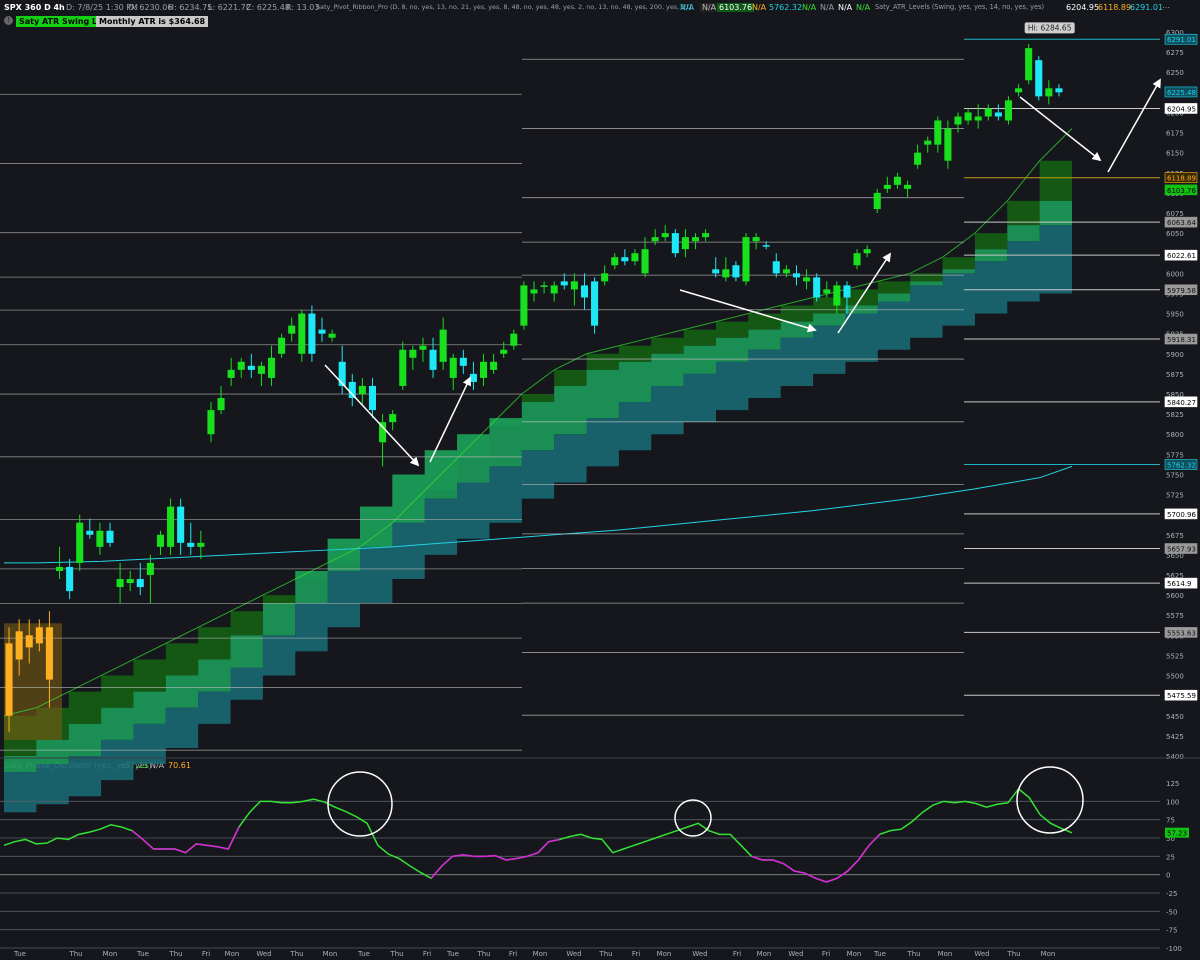 The image size is (1200, 960). Describe the element at coordinates (229, 7) in the screenshot. I see `low-readout: L: 6221.72` at that location.